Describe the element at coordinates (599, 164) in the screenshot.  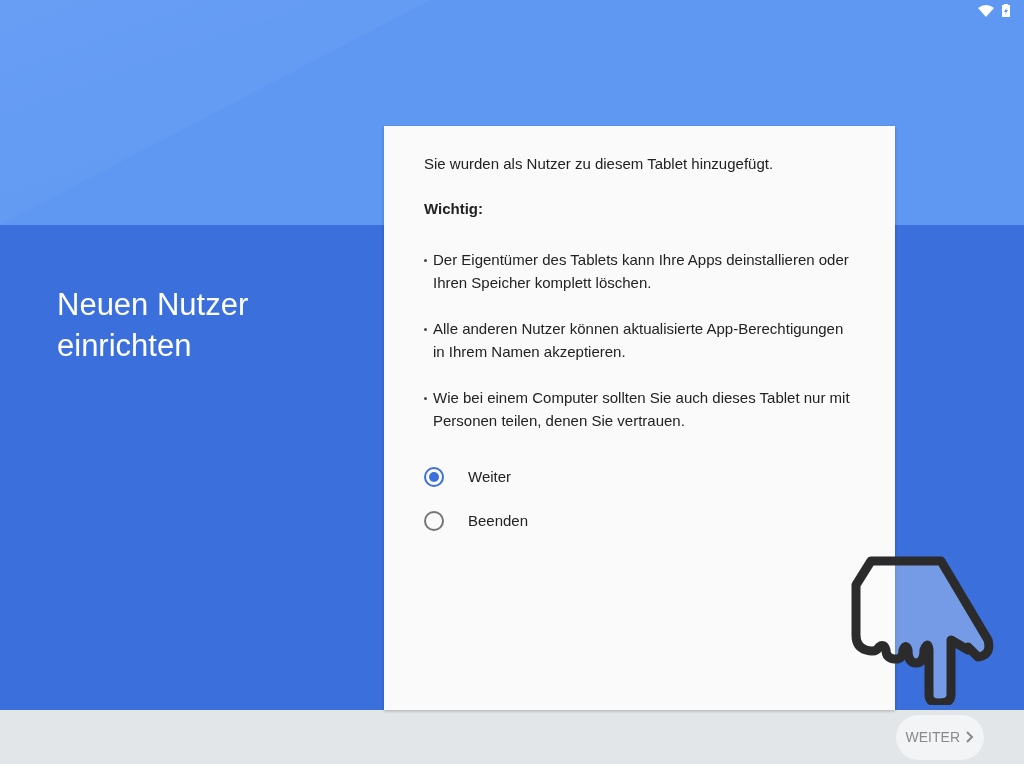
I see `intro-text: Sie wurden als Nutzer zu diesem Tablet hinzugefügt.` at that location.